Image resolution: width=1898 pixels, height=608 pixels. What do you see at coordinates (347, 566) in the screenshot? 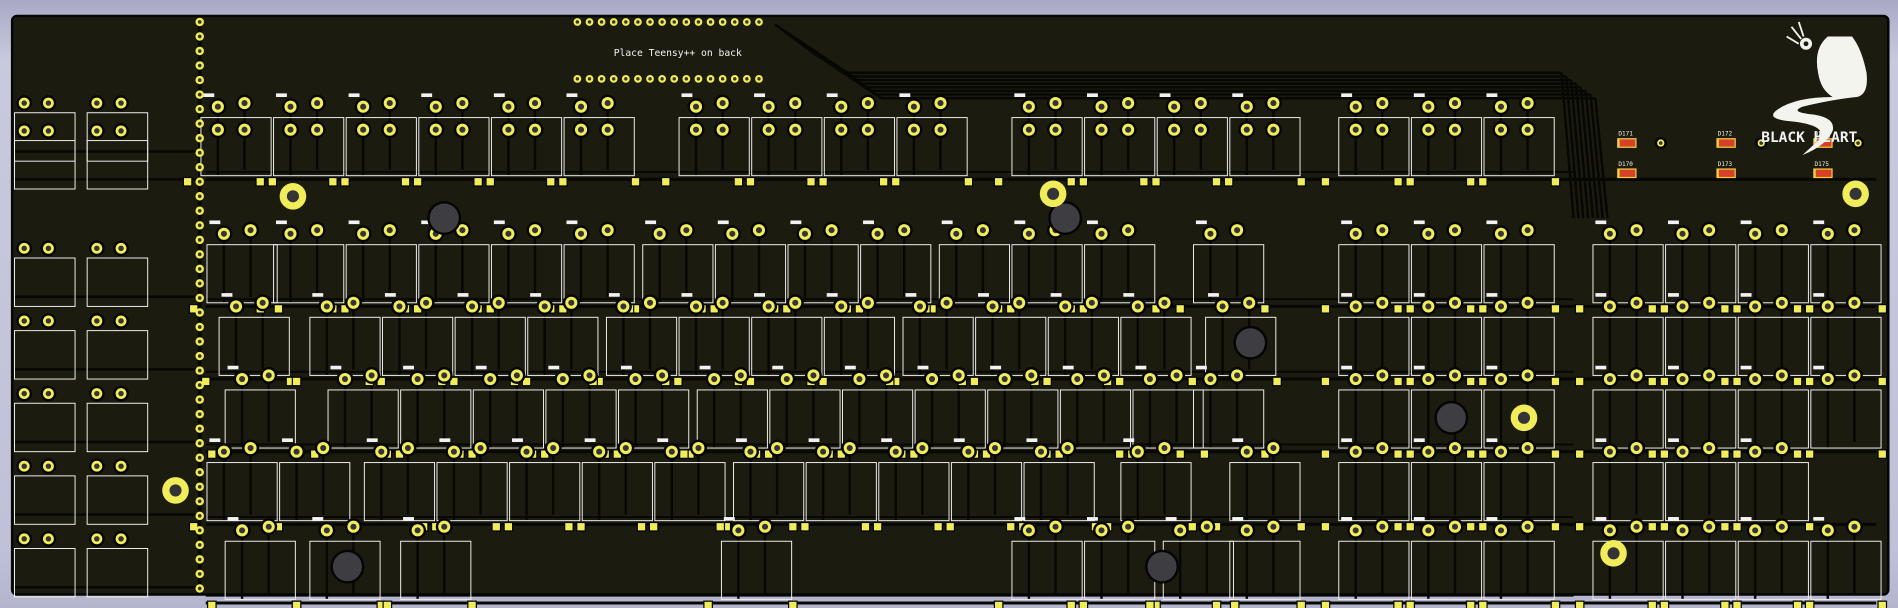
I see `mounting-hole` at bounding box center [347, 566].